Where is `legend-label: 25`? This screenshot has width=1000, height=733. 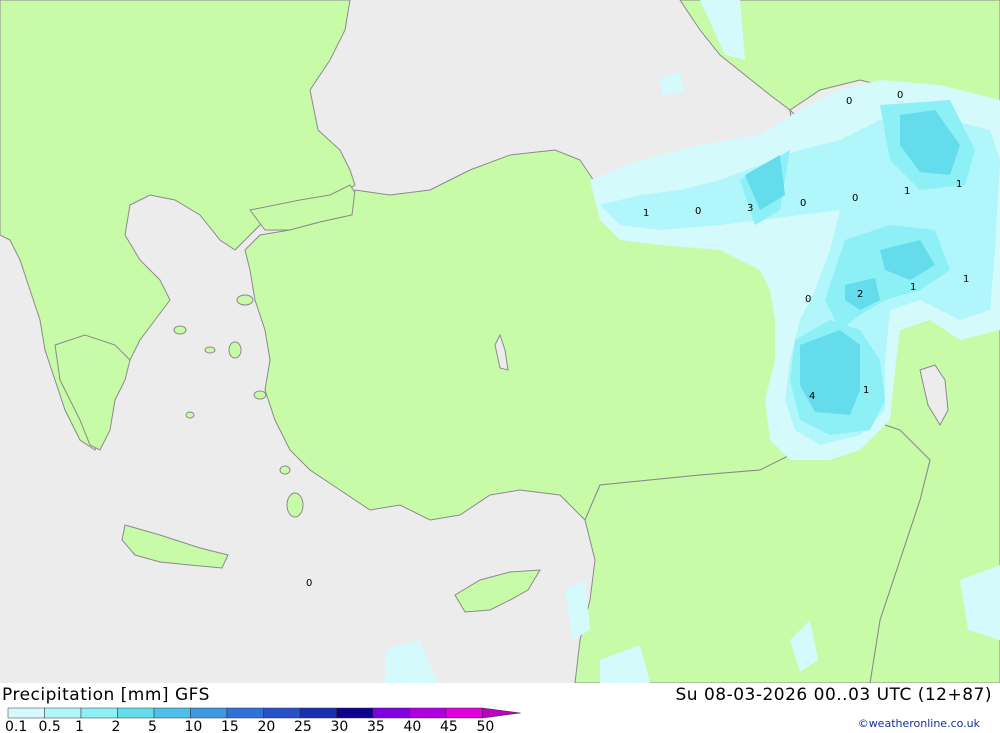 legend-label: 25 is located at coordinates (303, 726).